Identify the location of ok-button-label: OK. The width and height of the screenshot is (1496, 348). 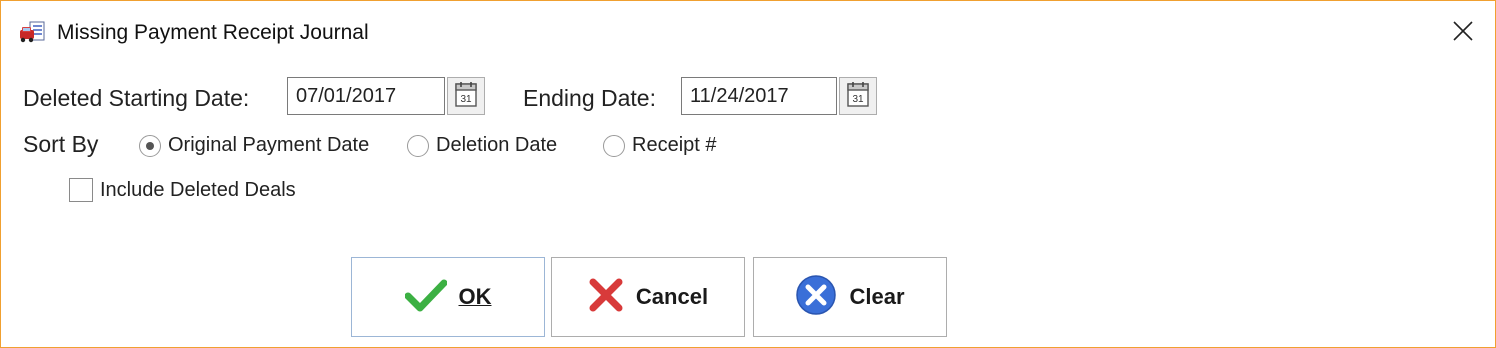
(475, 296).